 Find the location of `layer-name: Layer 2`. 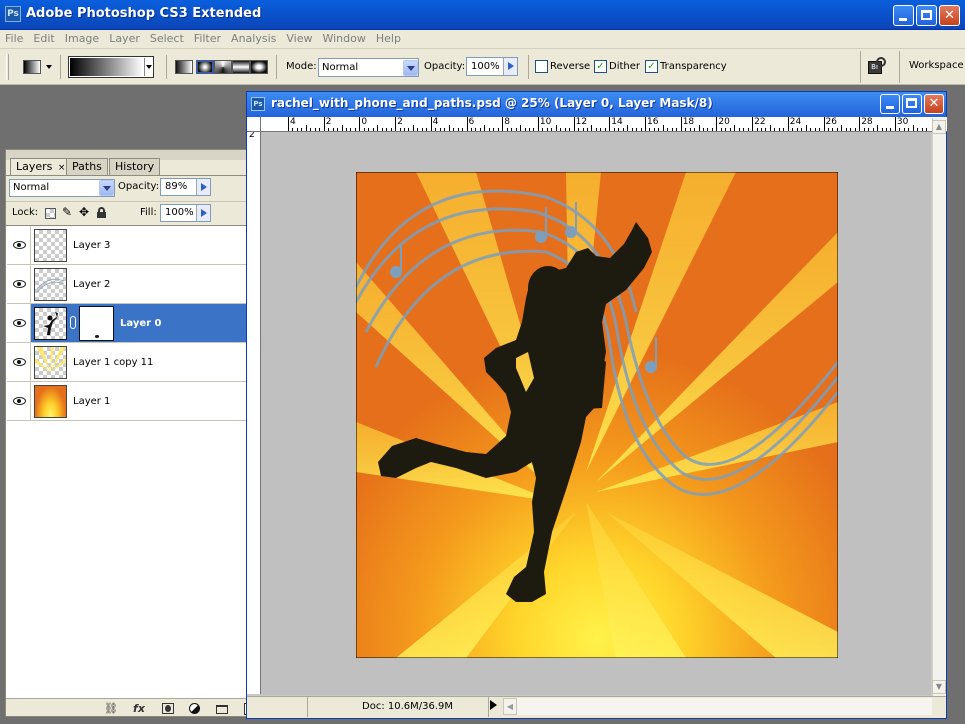

layer-name: Layer 2 is located at coordinates (92, 284).